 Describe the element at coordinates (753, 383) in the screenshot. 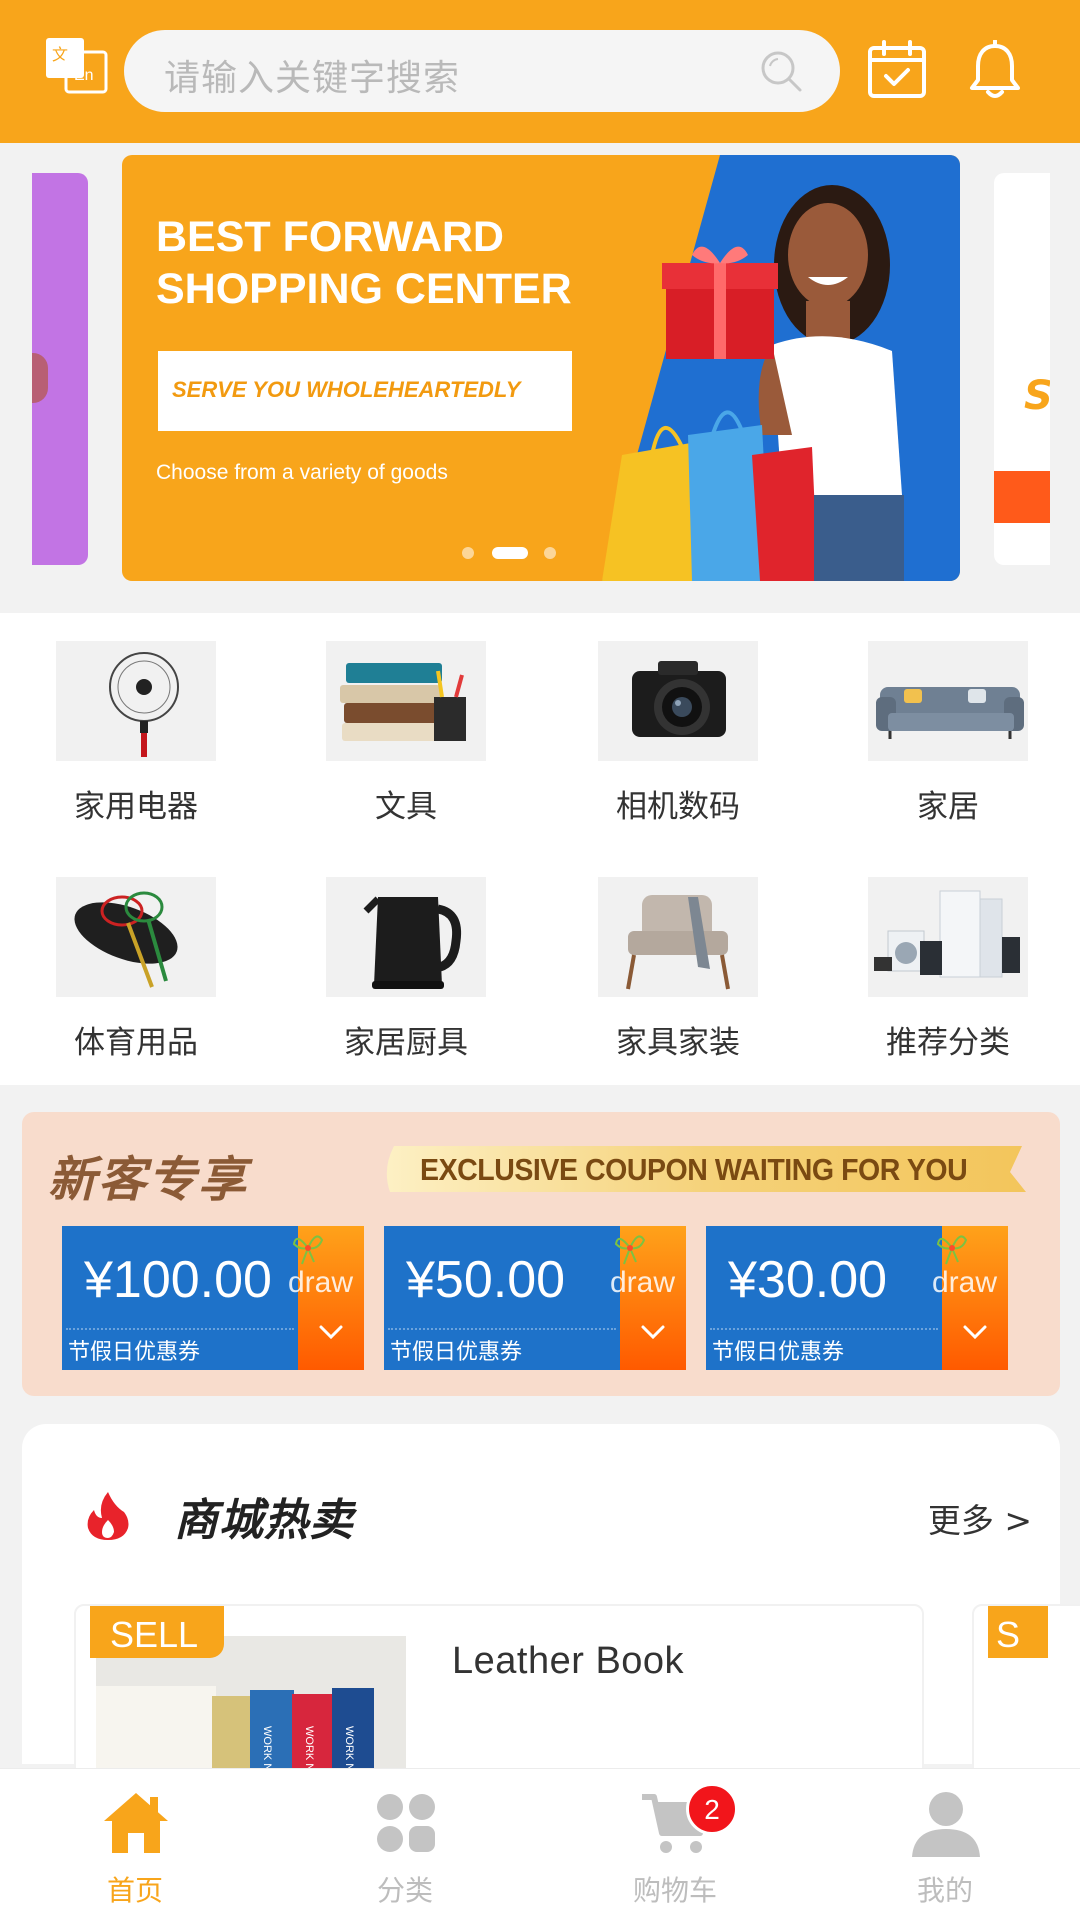

I see `shopping-woman-image` at that location.